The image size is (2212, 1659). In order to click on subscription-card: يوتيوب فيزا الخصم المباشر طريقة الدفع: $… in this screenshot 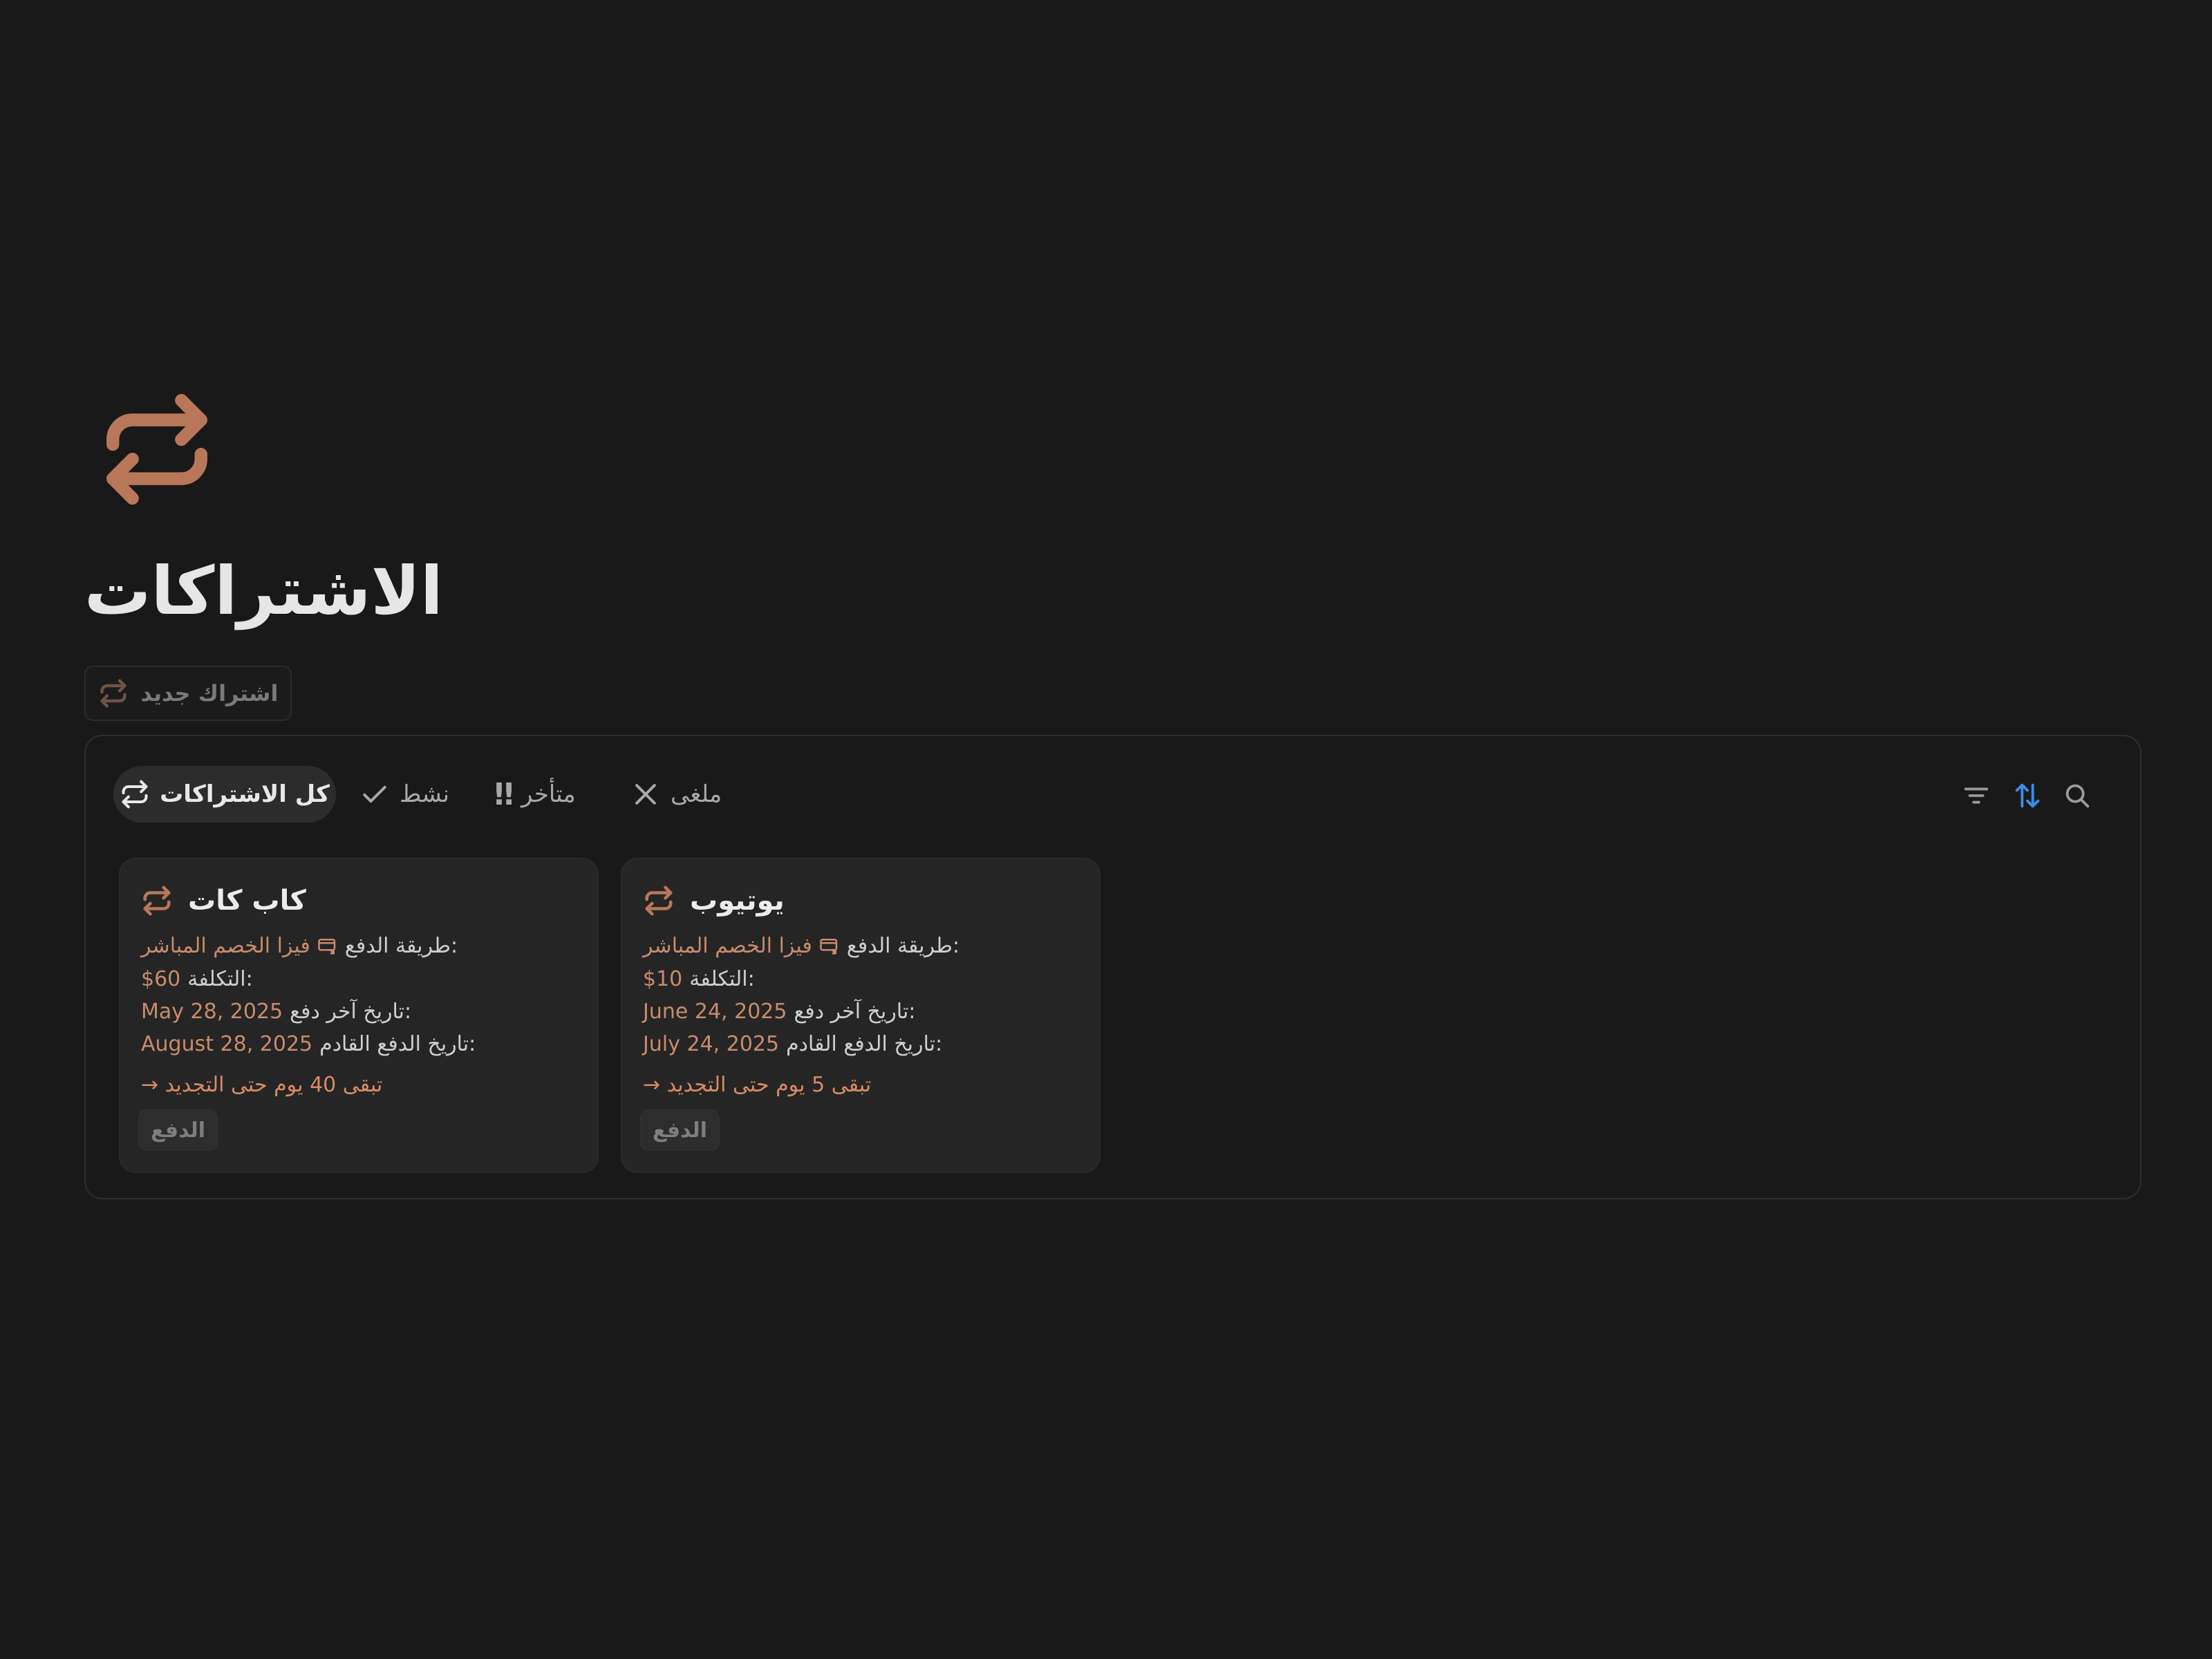, I will do `click(861, 1016)`.